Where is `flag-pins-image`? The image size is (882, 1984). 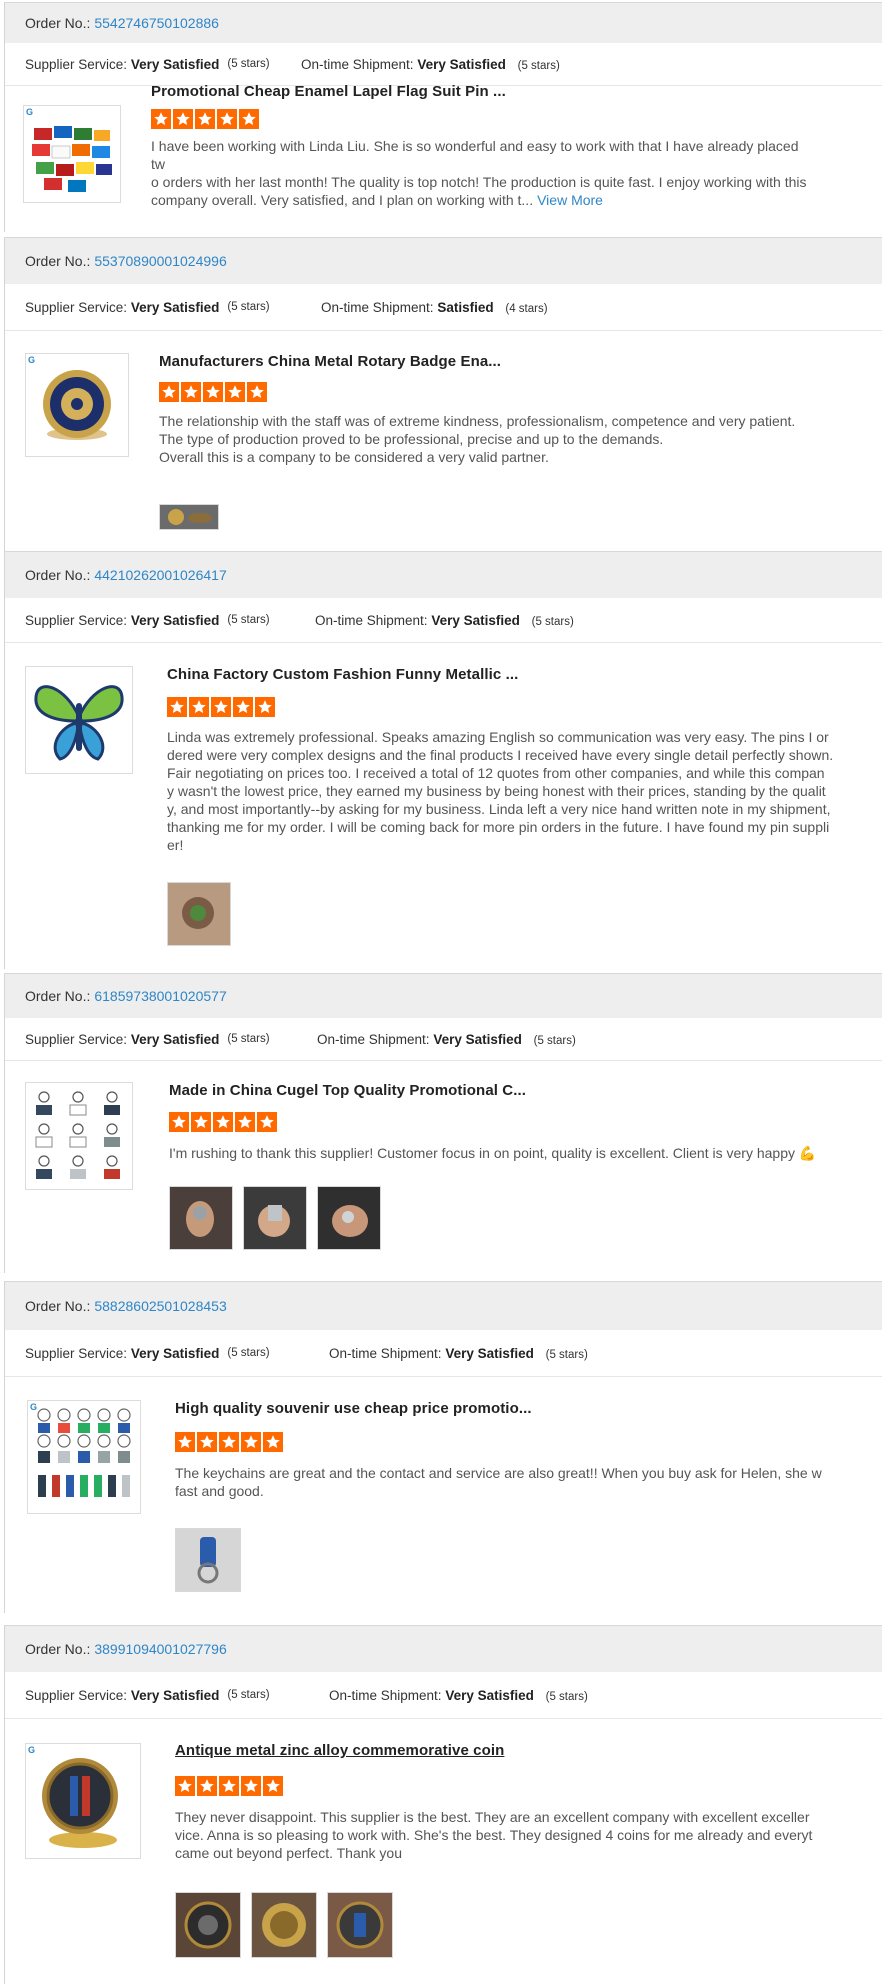 flag-pins-image is located at coordinates (72, 159).